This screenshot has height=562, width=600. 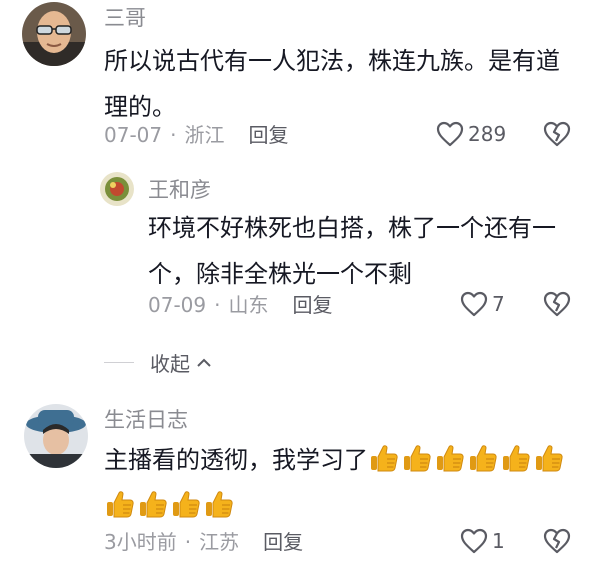 I want to click on comment-username: 三哥, so click(x=125, y=18).